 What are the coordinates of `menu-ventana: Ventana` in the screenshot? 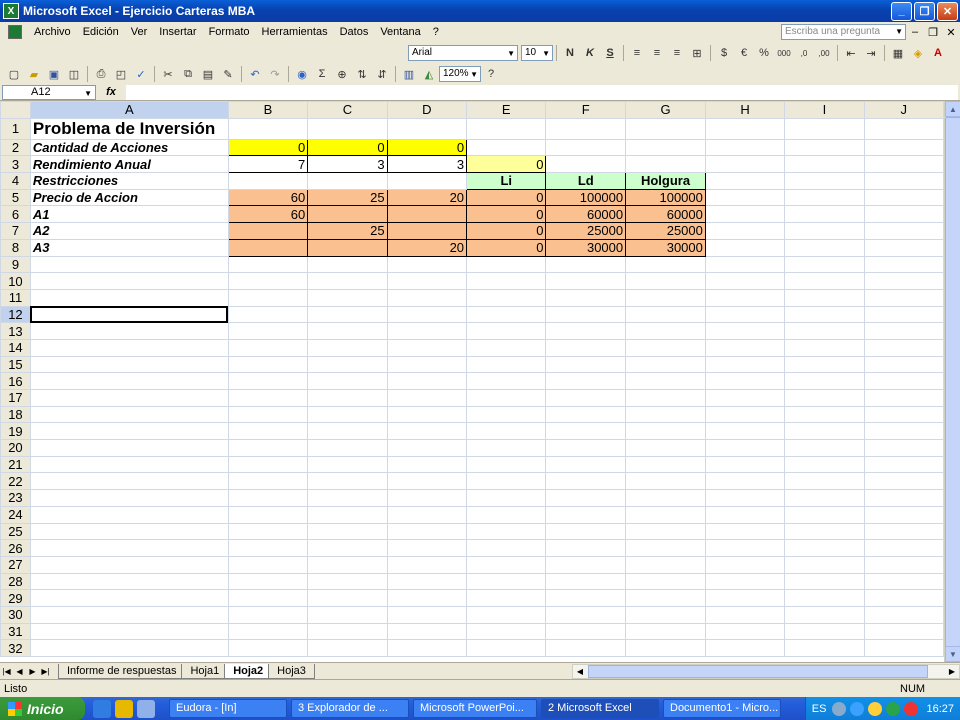 It's located at (400, 32).